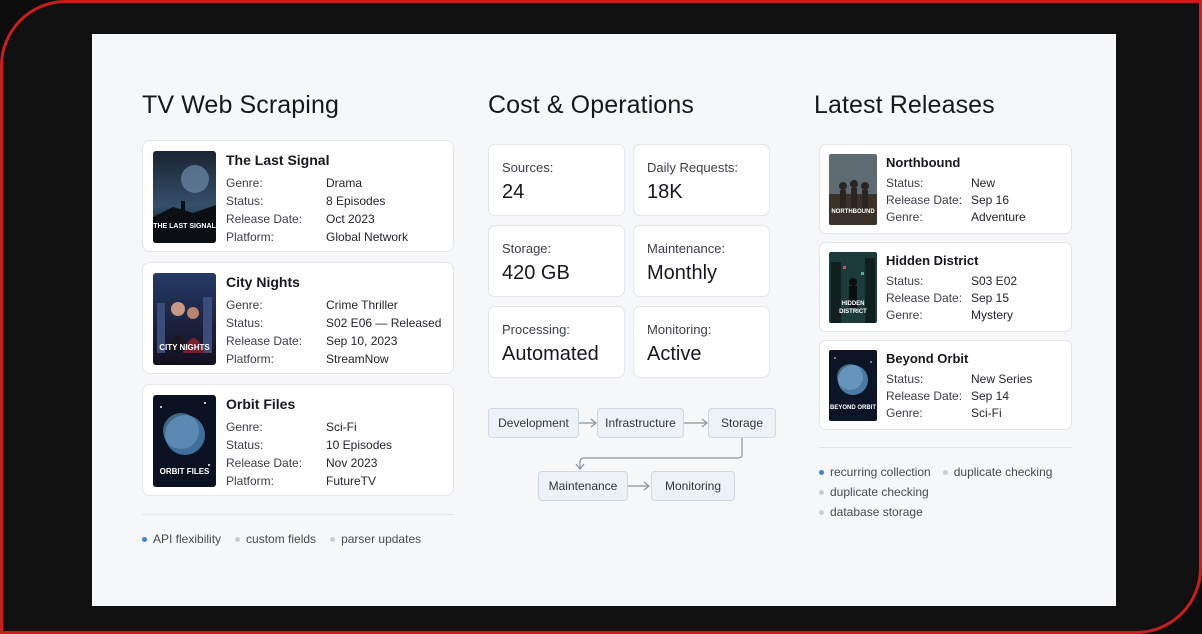 The width and height of the screenshot is (1202, 634). Describe the element at coordinates (356, 201) in the screenshot. I see `meta-value: 8 Episodes` at that location.